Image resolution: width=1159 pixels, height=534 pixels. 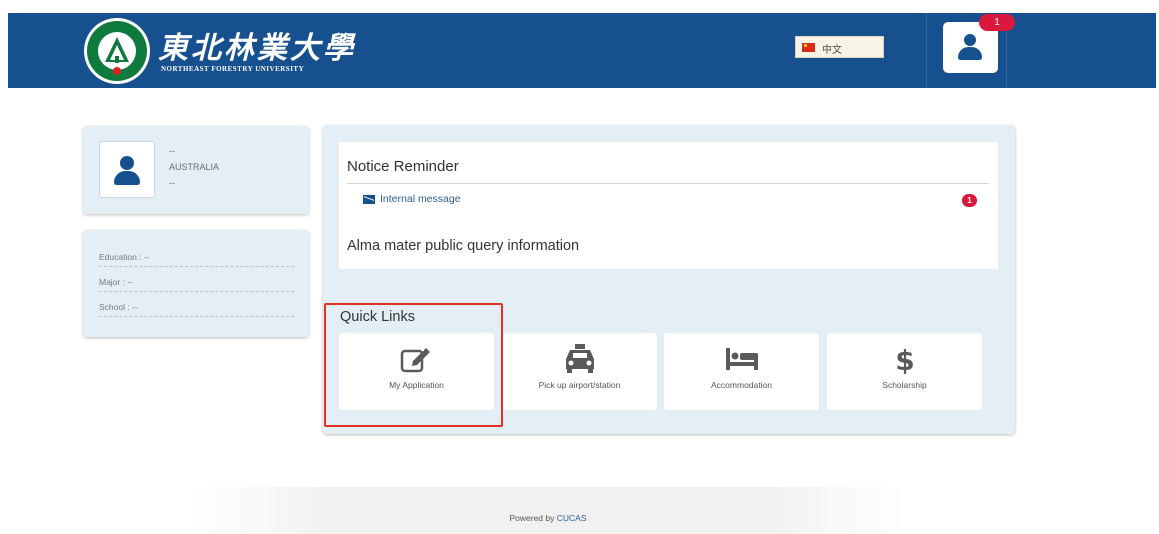 What do you see at coordinates (832, 50) in the screenshot?
I see `language-label: 中文` at bounding box center [832, 50].